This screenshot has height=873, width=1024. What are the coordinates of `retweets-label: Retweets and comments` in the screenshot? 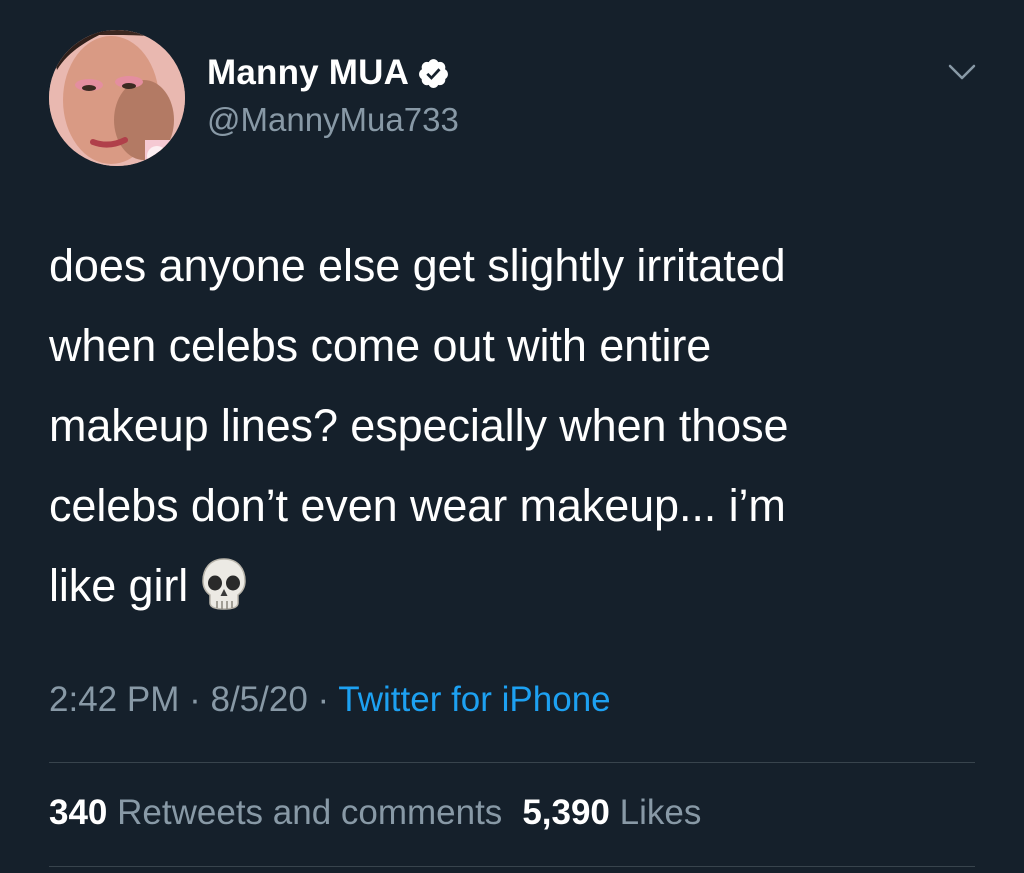 It's located at (310, 812).